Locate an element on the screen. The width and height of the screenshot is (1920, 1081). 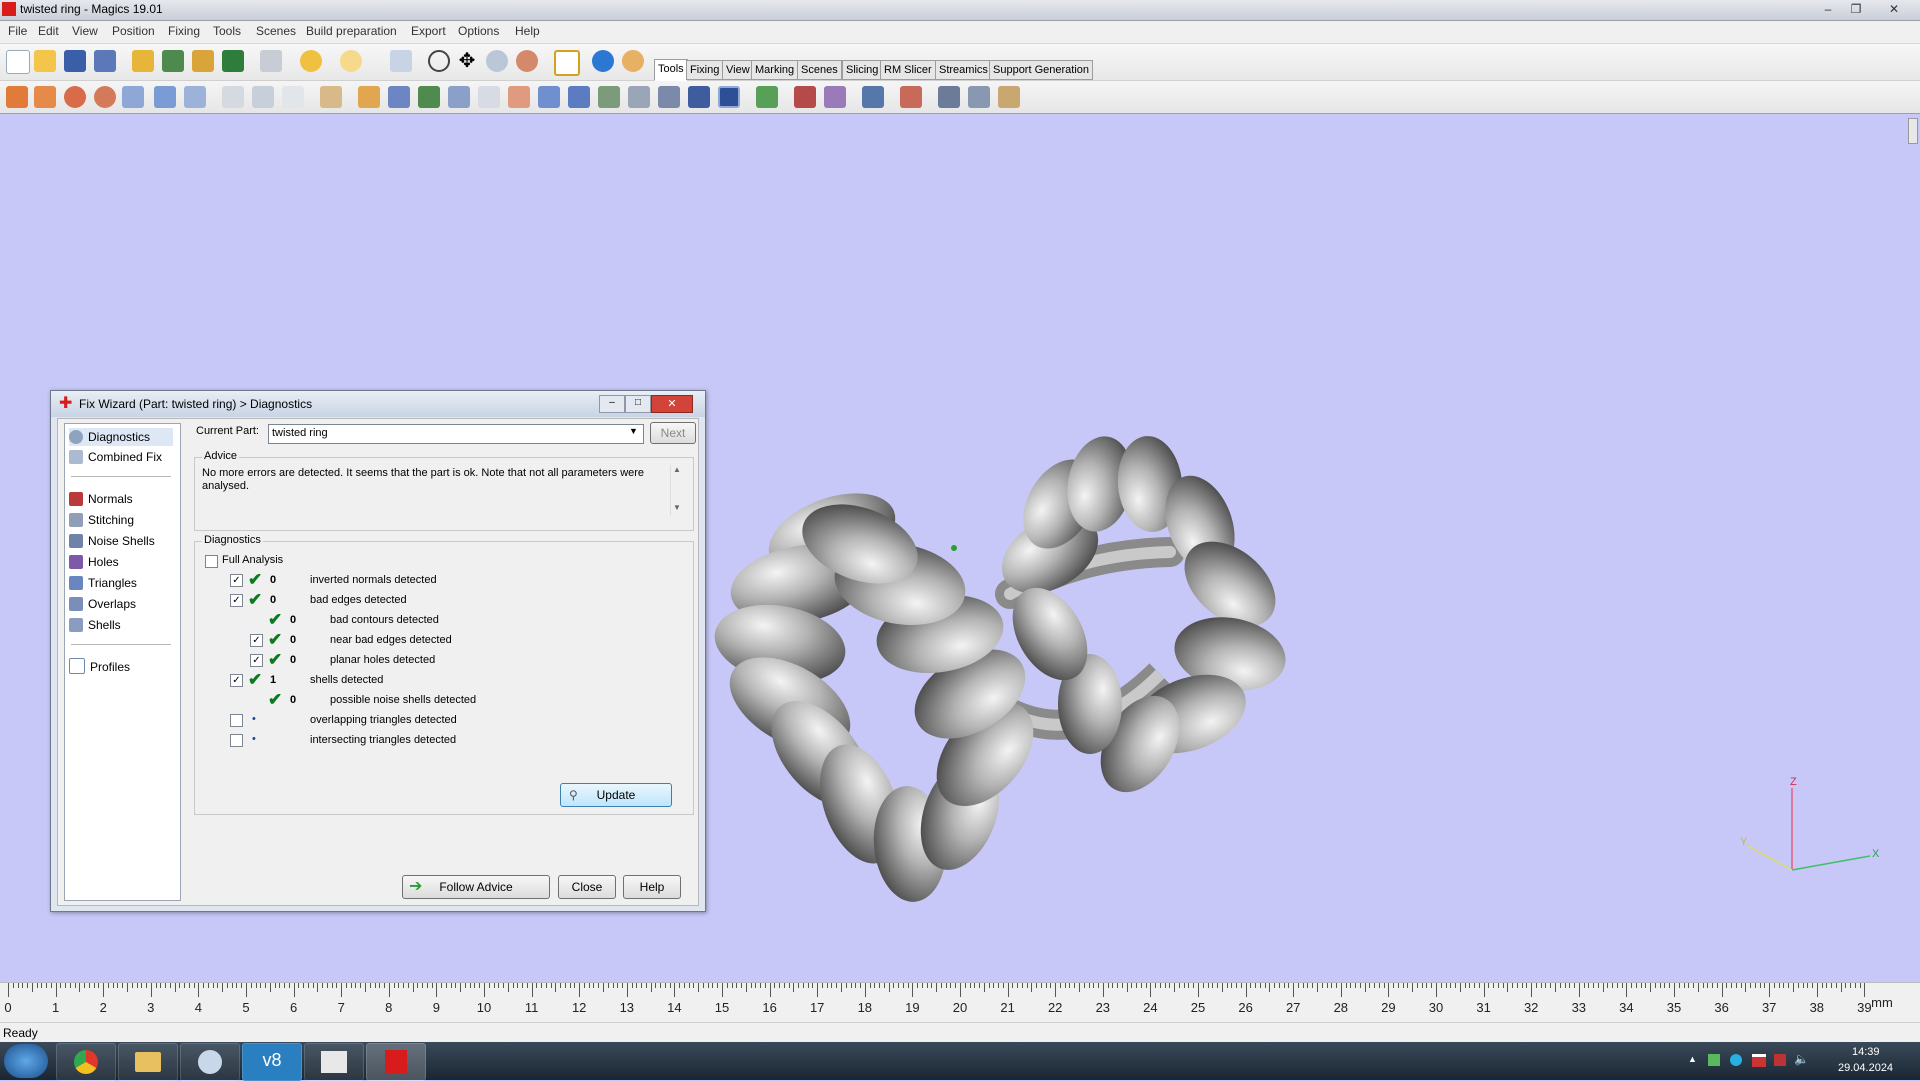
taskbar-explorer-button is located at coordinates (148, 1062).